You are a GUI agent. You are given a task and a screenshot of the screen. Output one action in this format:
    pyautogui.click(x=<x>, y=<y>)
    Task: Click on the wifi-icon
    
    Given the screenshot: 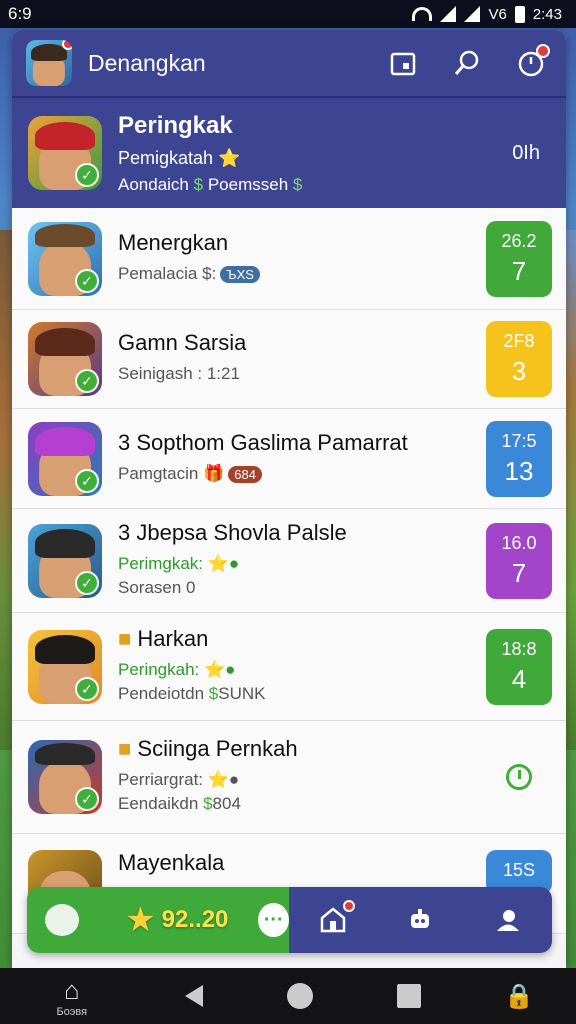 What is the action you would take?
    pyautogui.click(x=422, y=14)
    